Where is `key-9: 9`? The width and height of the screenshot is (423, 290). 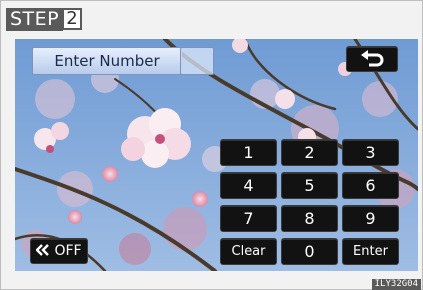 key-9: 9 is located at coordinates (370, 218).